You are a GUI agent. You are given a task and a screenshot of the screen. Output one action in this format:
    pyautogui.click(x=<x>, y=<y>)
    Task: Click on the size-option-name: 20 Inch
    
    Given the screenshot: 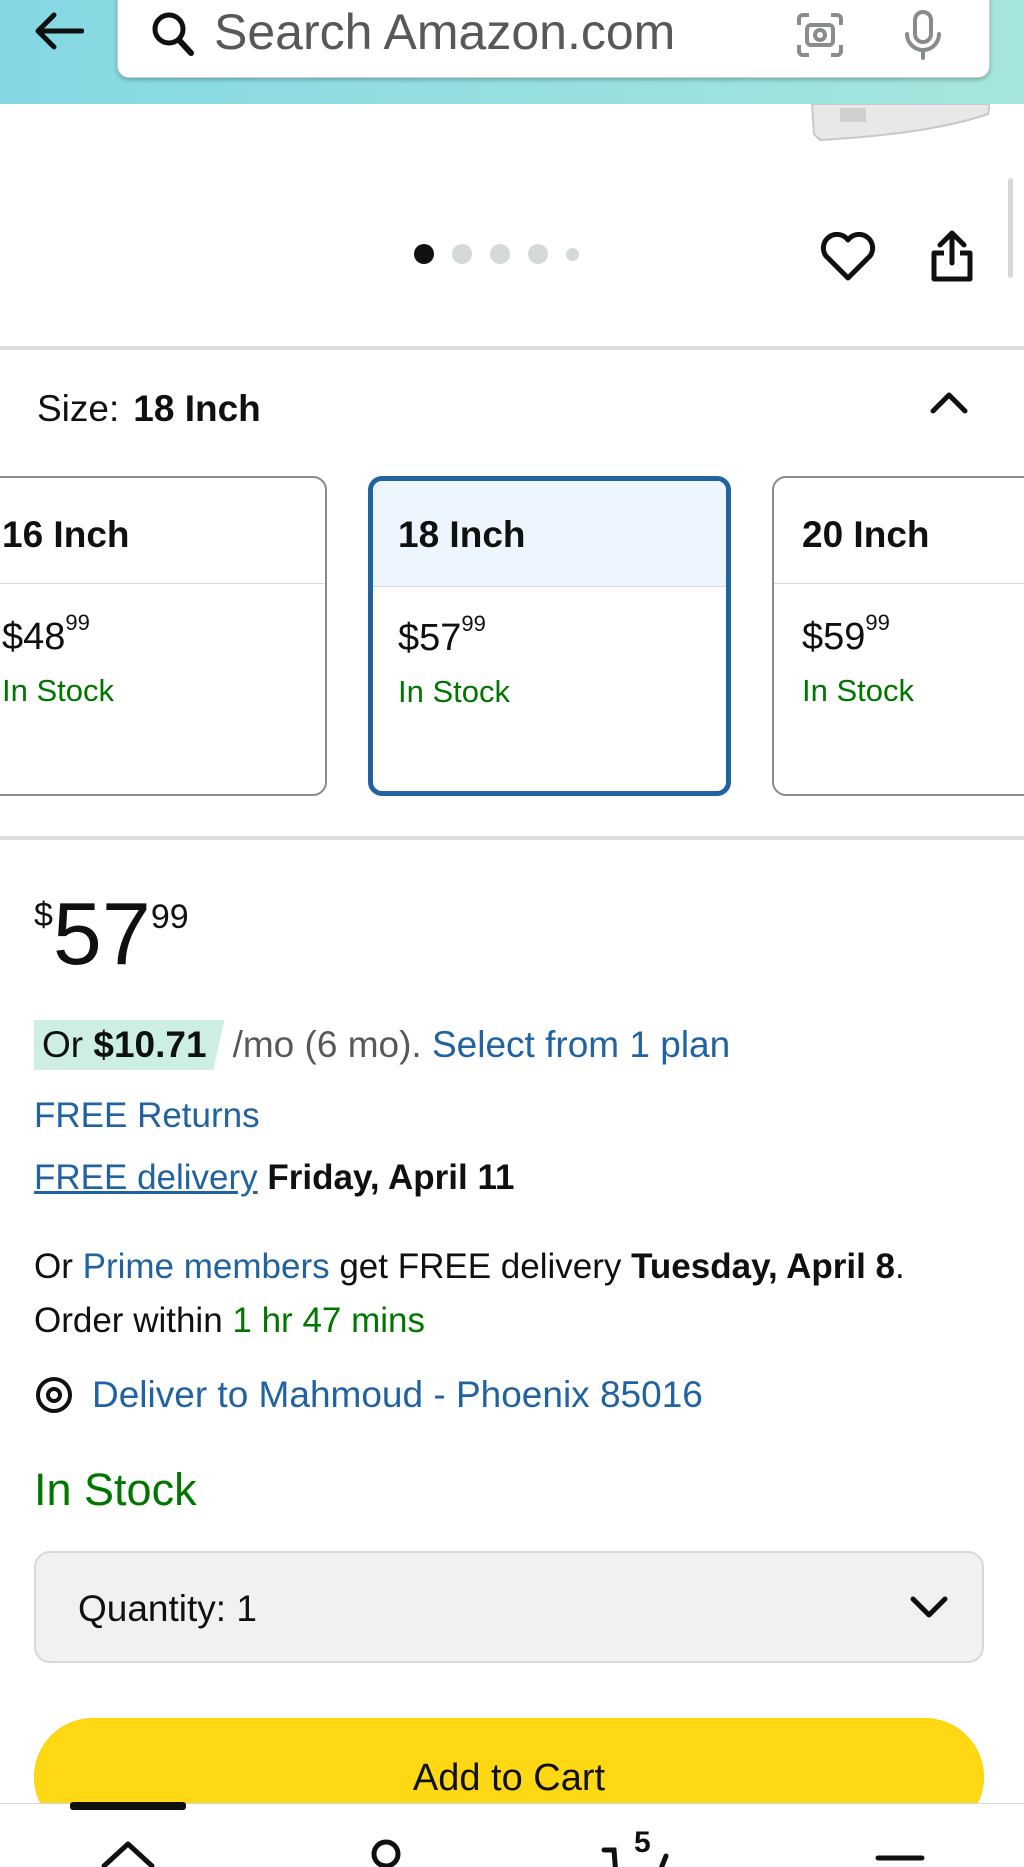 What is the action you would take?
    pyautogui.click(x=899, y=531)
    